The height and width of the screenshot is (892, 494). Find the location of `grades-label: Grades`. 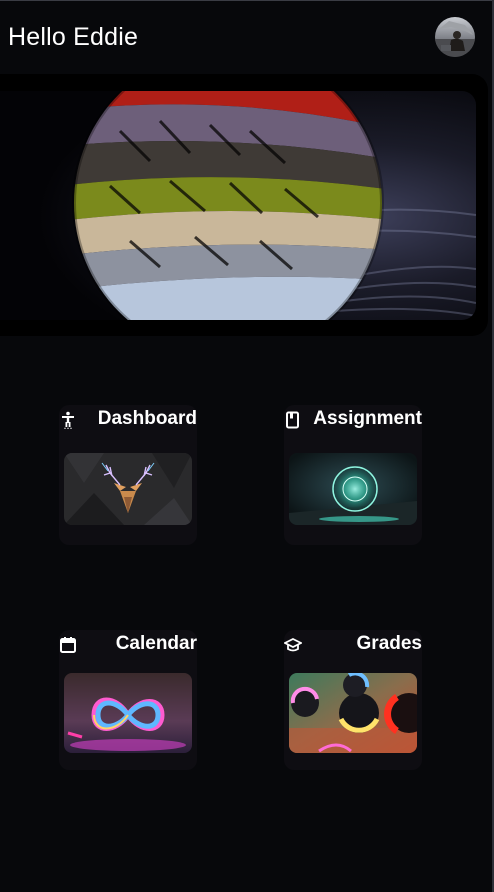

grades-label: Grades is located at coordinates (389, 643).